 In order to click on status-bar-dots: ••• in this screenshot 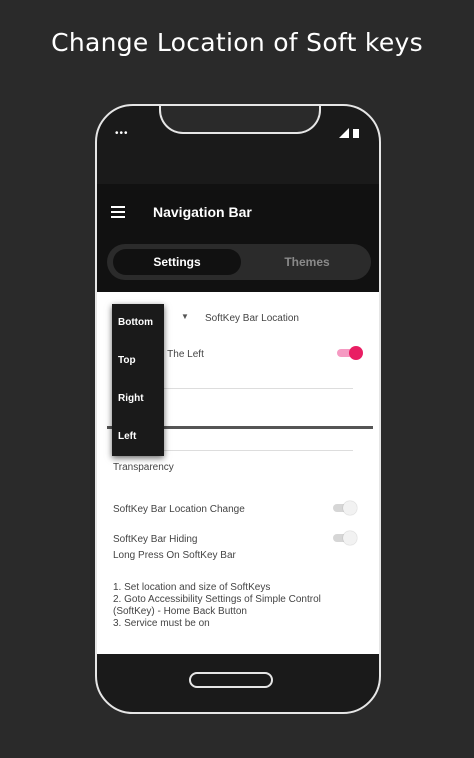, I will do `click(122, 133)`.